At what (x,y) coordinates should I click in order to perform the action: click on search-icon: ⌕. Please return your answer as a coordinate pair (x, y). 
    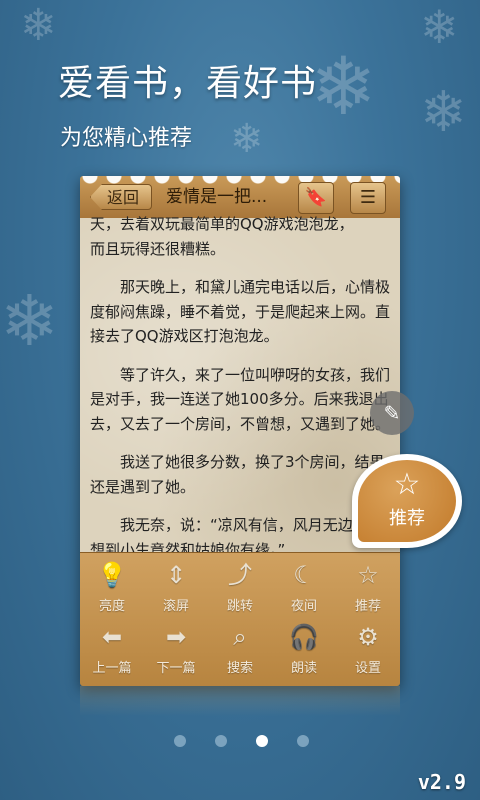
    Looking at the image, I should click on (240, 637).